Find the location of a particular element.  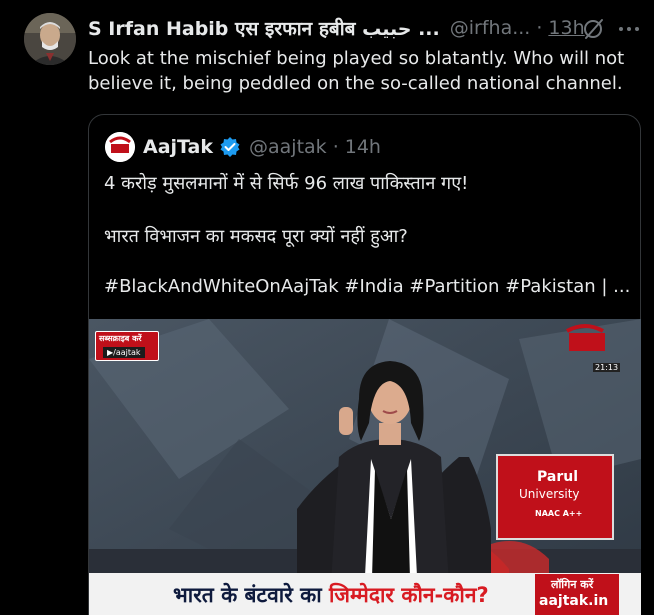

headline-part-2: जिम्मेदार कौन-कौन? is located at coordinates (408, 595).